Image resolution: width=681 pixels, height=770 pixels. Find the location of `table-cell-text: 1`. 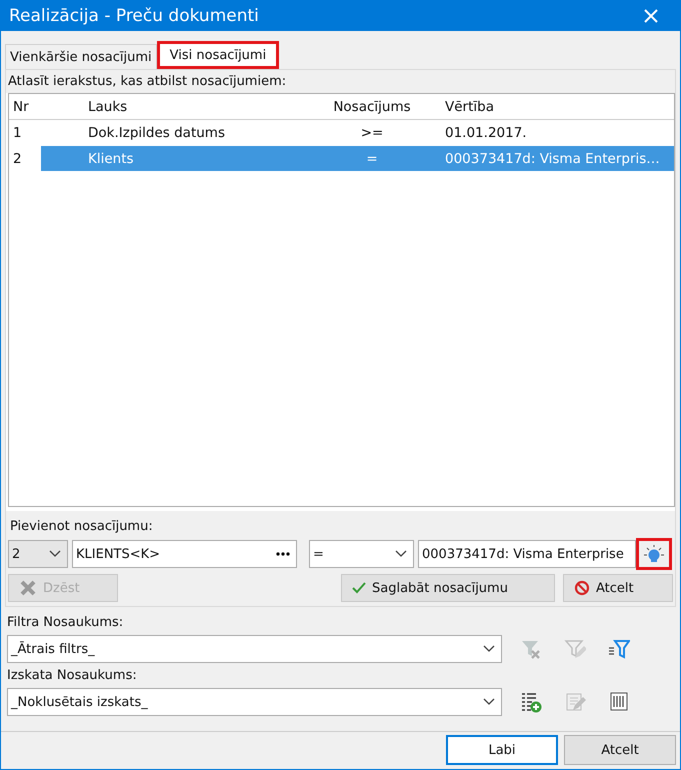

table-cell-text: 1 is located at coordinates (17, 133).